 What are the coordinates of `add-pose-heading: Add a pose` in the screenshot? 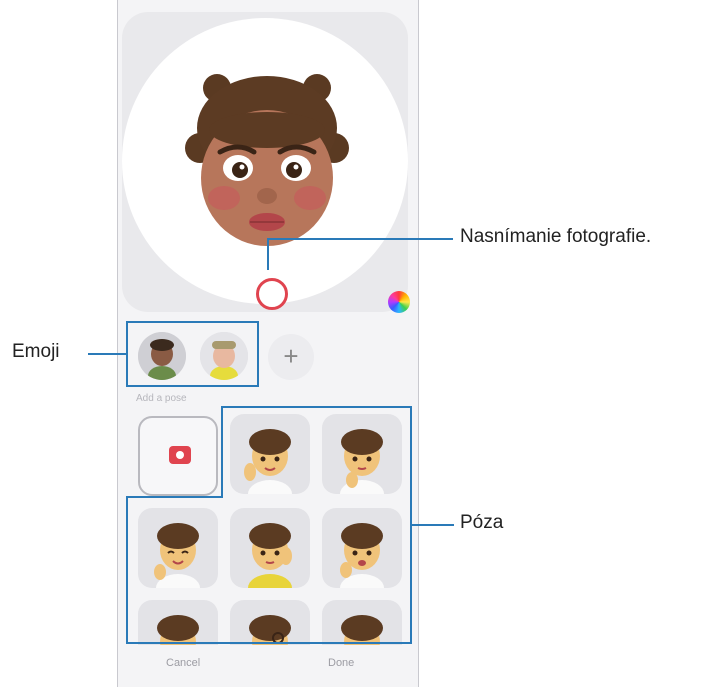 It's located at (161, 398).